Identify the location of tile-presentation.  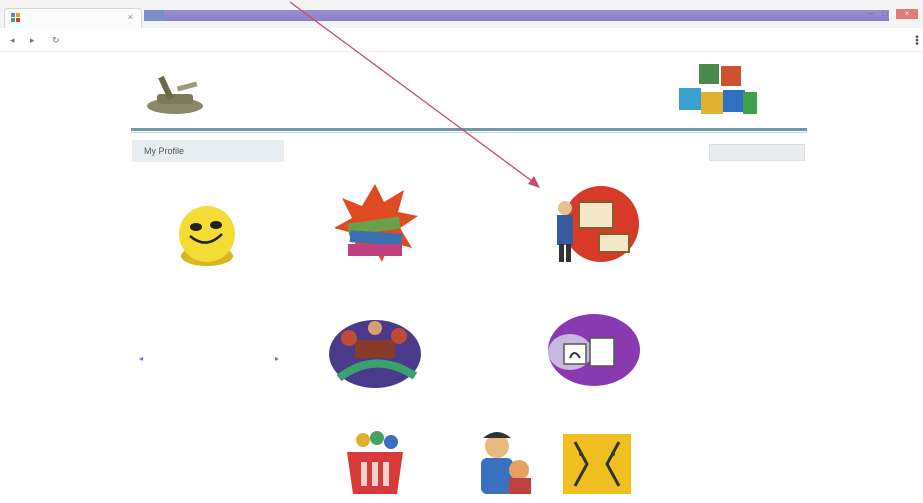
(591, 351).